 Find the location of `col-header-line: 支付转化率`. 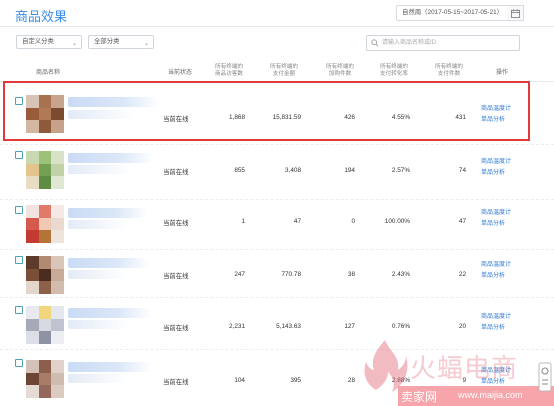

col-header-line: 支付转化率 is located at coordinates (394, 74).